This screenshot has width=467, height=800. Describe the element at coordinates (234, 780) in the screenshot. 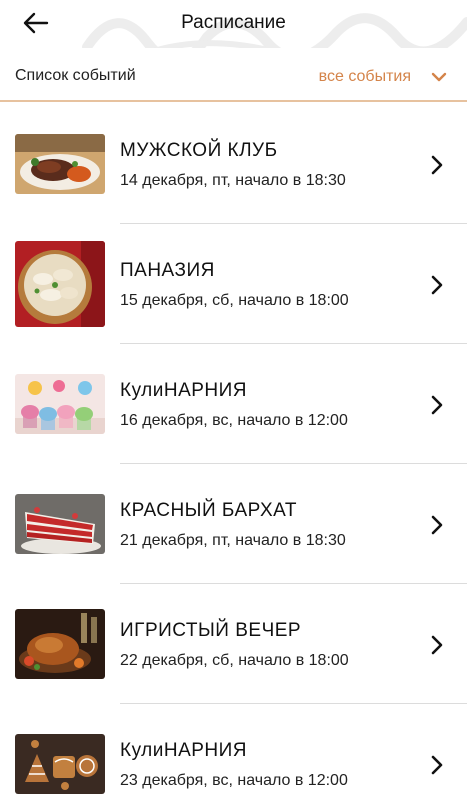

I see `event-date: 23 декабря, вс, начало в 12:00` at that location.